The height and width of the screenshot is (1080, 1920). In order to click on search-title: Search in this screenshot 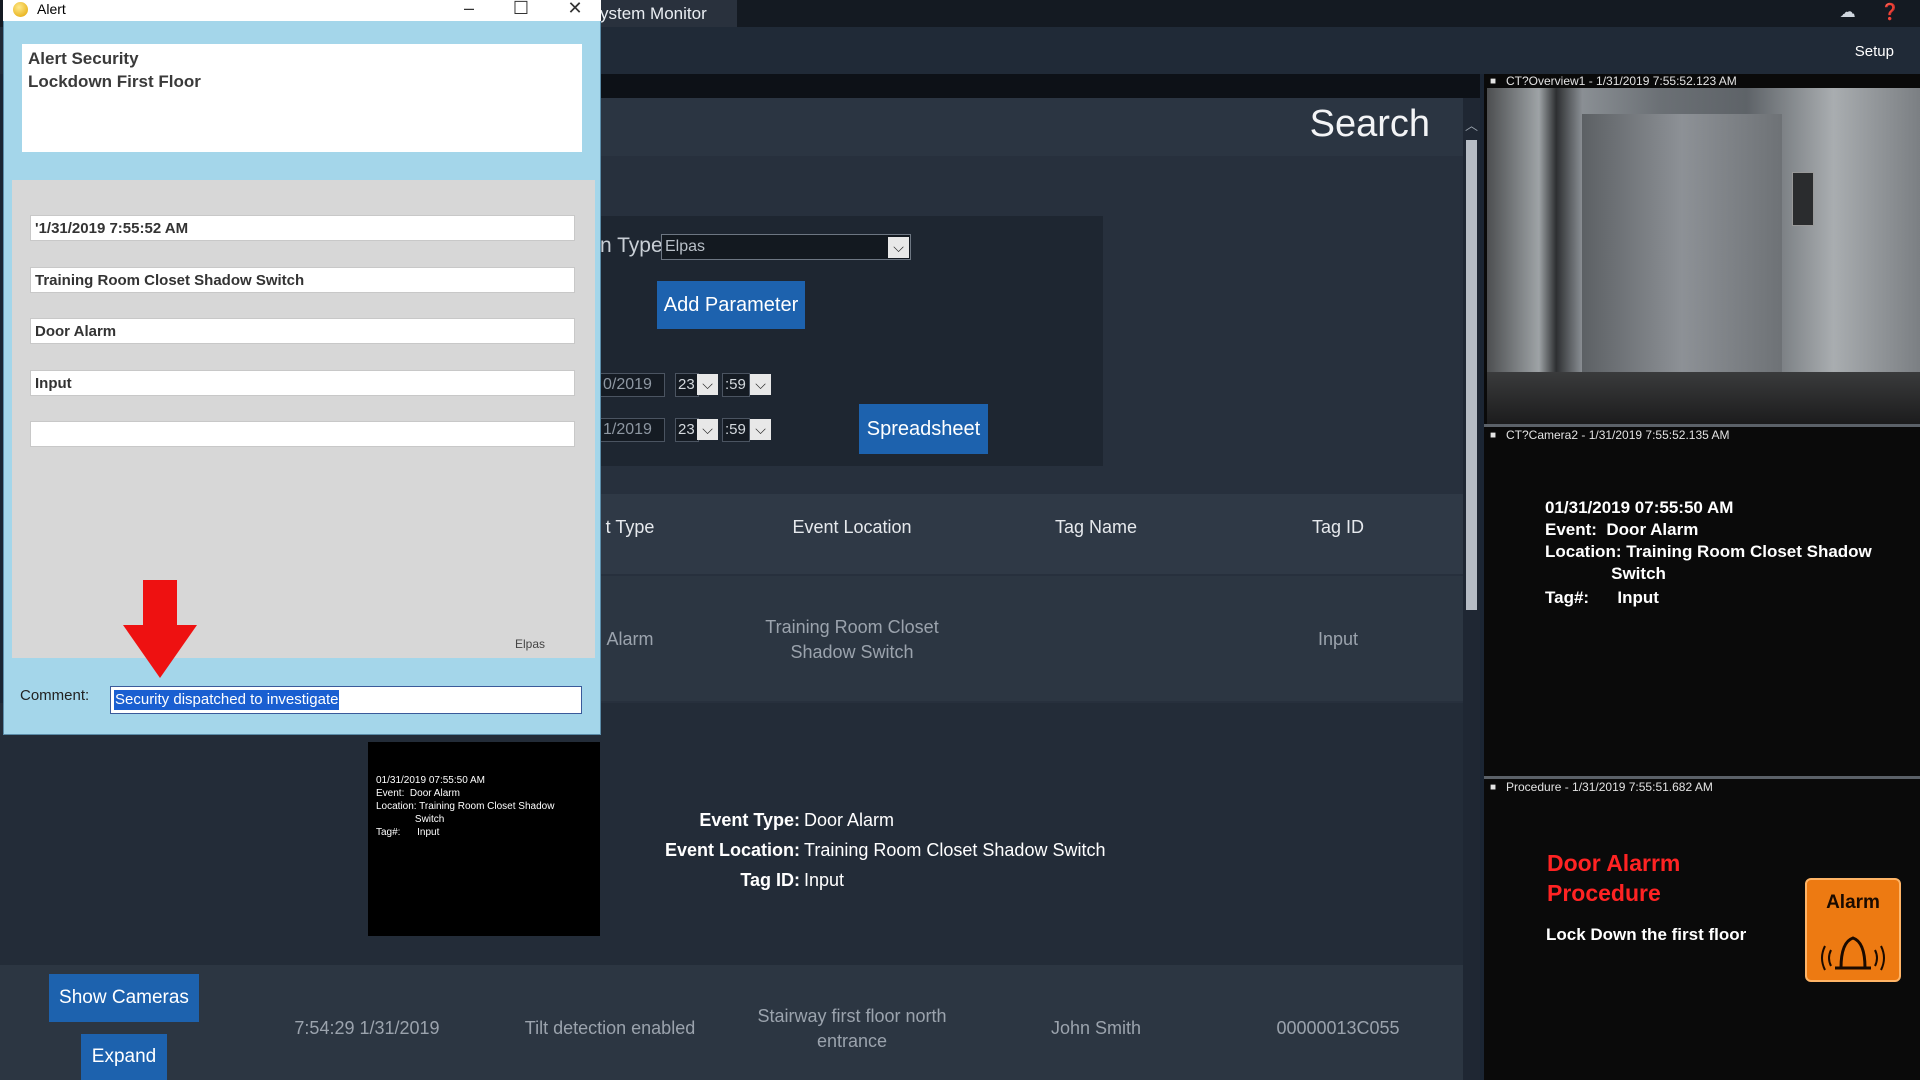, I will do `click(1369, 124)`.